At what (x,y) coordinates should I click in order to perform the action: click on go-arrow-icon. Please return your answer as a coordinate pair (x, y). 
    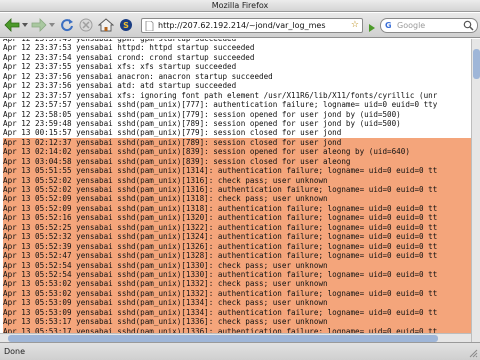
    Looking at the image, I should click on (372, 28).